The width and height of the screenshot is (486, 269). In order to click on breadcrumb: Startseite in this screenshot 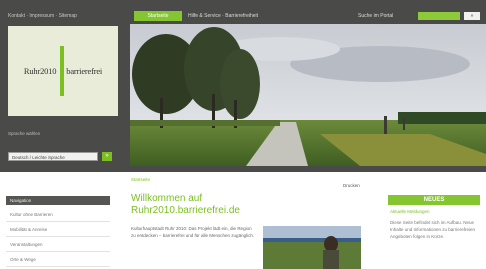, I will do `click(171, 180)`.